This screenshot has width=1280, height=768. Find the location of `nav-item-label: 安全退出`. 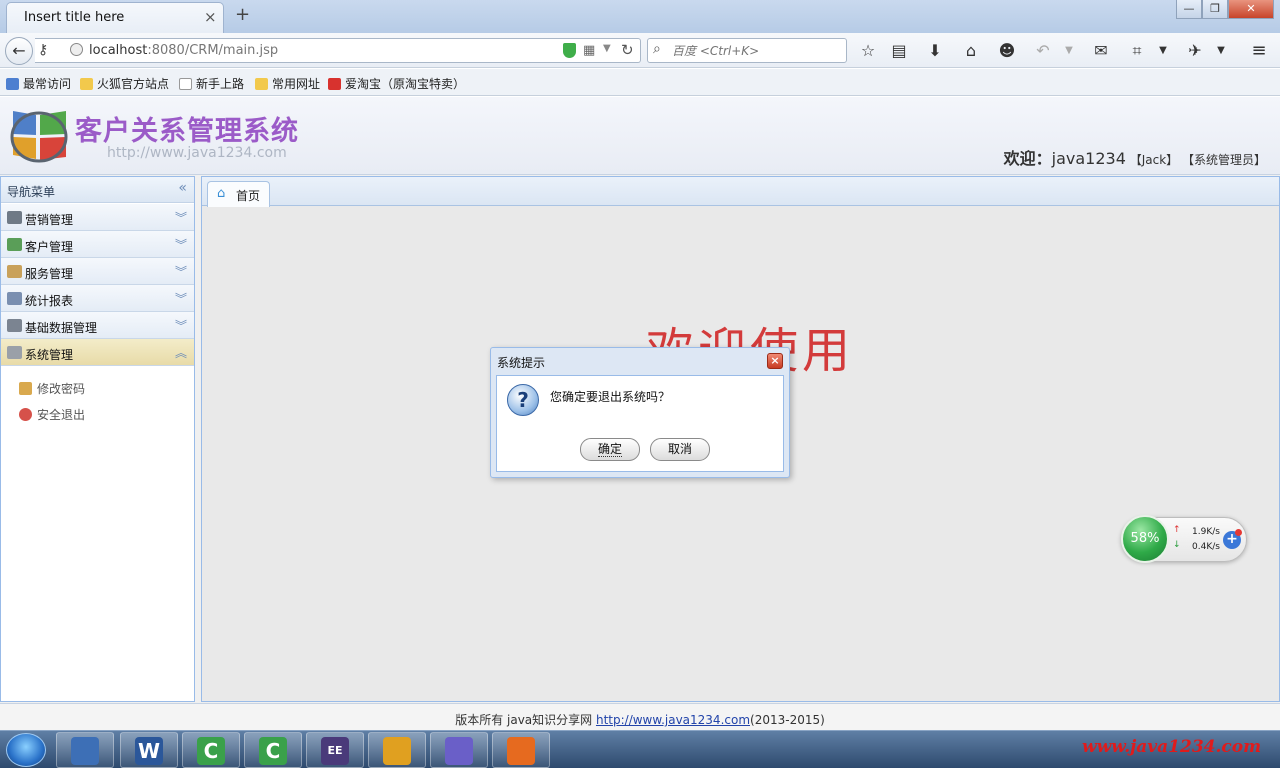

nav-item-label: 安全退出 is located at coordinates (61, 415).